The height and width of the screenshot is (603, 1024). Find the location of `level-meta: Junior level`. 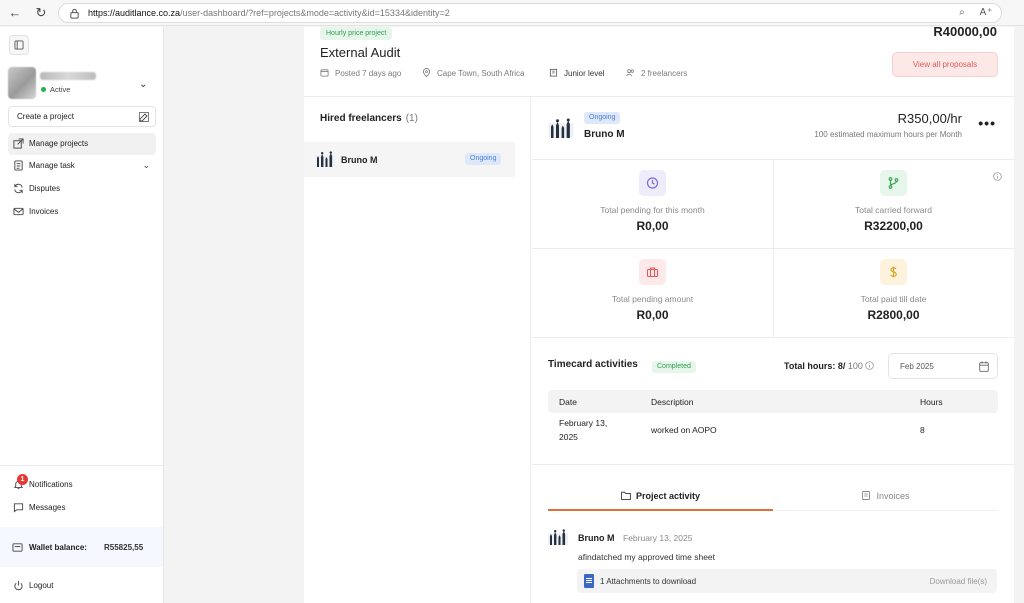

level-meta: Junior level is located at coordinates (576, 73).